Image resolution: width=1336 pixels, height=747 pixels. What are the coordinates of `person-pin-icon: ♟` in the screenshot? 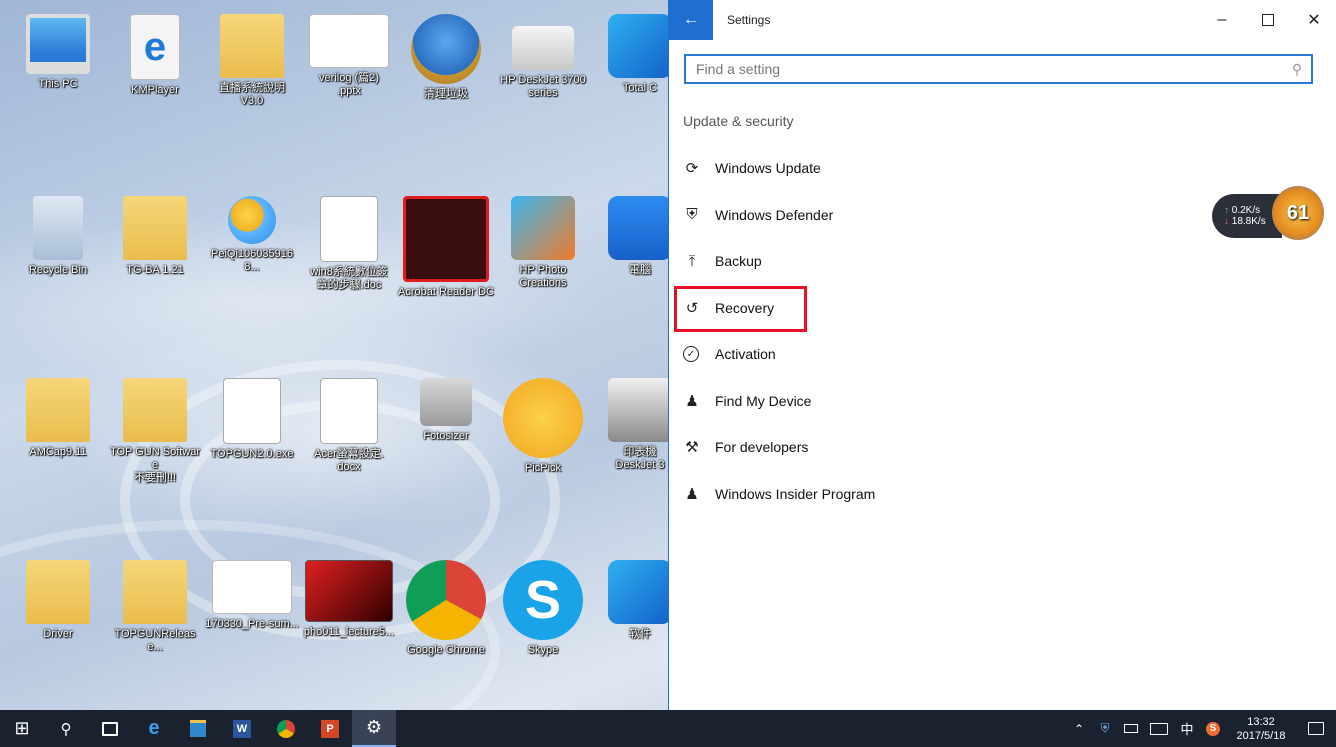 It's located at (692, 401).